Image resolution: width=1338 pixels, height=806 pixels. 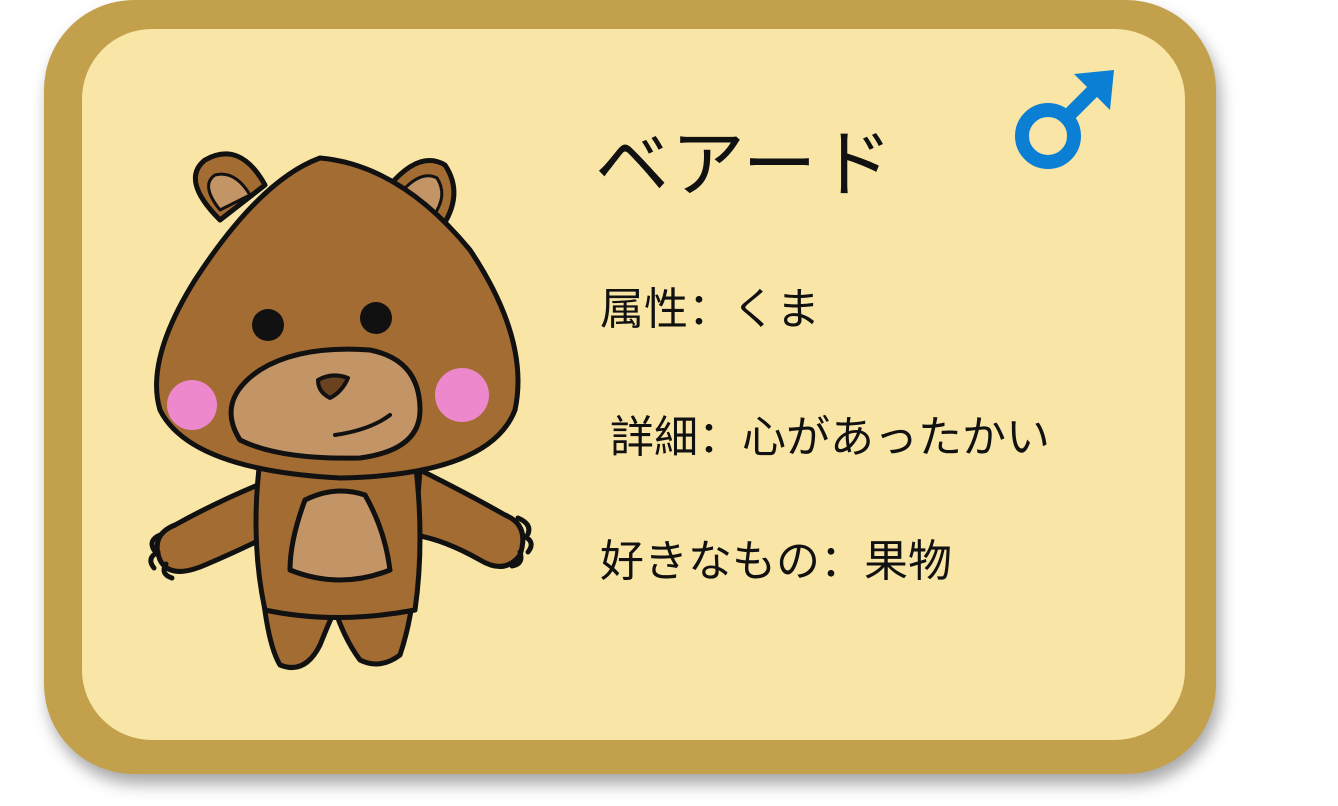 What do you see at coordinates (745, 165) in the screenshot?
I see `character-name: ベアード` at bounding box center [745, 165].